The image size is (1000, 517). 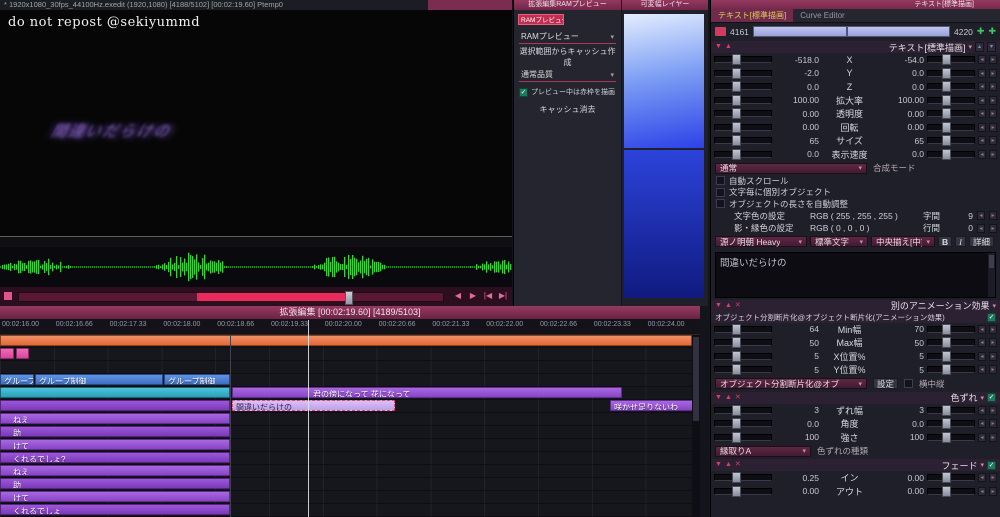 I want to click on param-value-left: 5, so click(x=797, y=370).